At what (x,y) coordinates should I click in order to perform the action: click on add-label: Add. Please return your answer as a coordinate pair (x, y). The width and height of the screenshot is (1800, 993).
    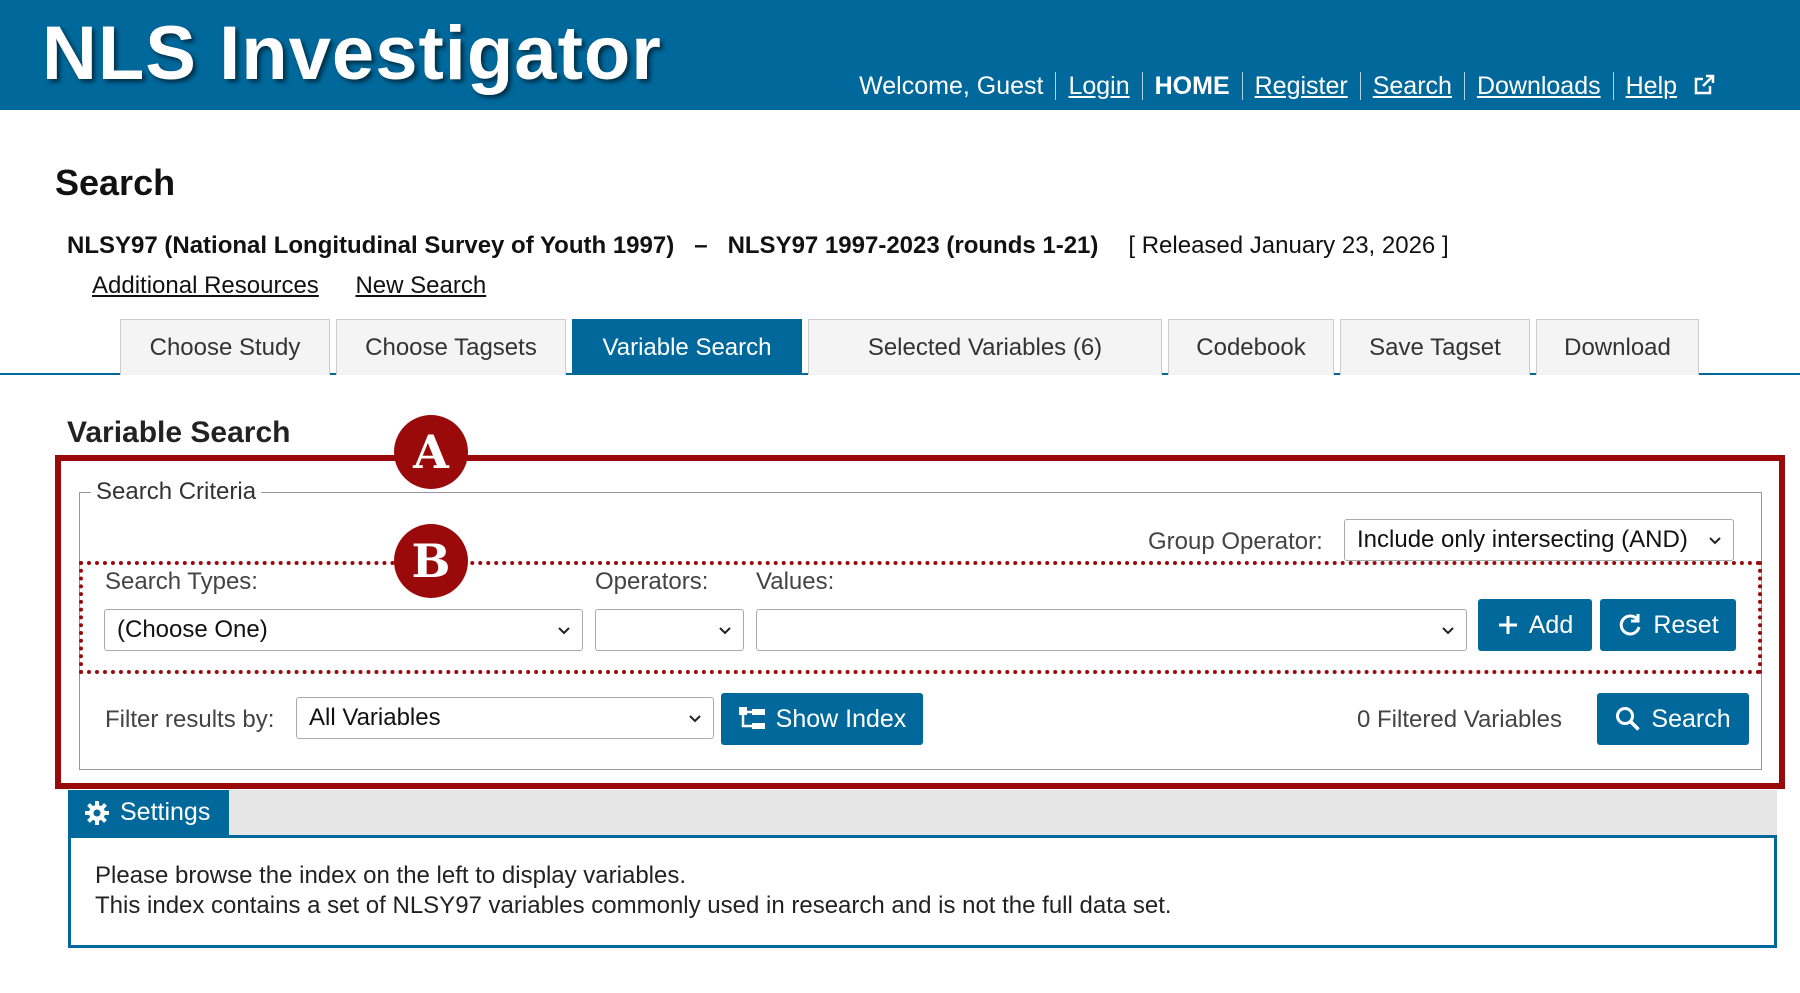
    Looking at the image, I should click on (1551, 624).